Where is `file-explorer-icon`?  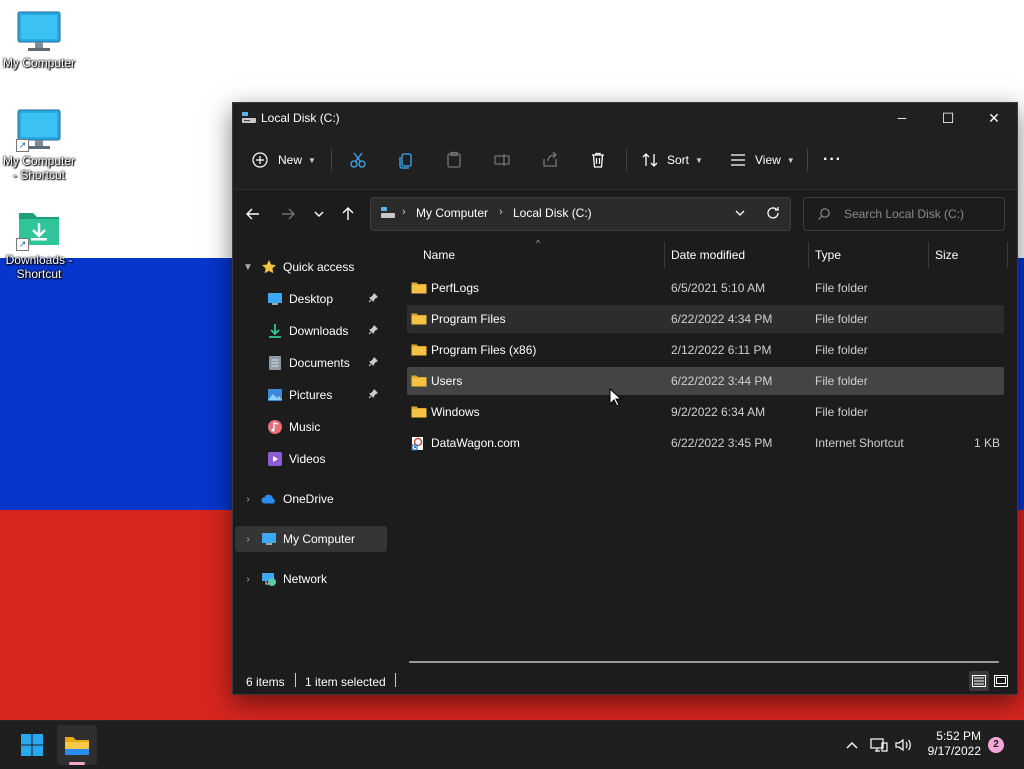 file-explorer-icon is located at coordinates (77, 746).